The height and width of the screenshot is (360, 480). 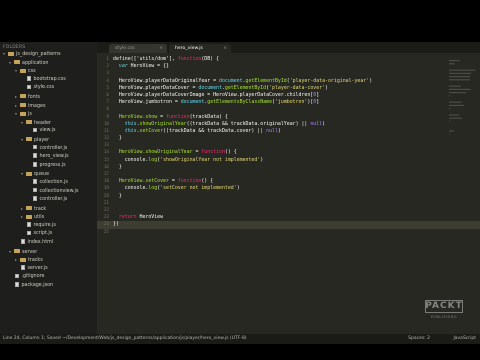 I want to click on line-number: 8, so click(x=107, y=110).